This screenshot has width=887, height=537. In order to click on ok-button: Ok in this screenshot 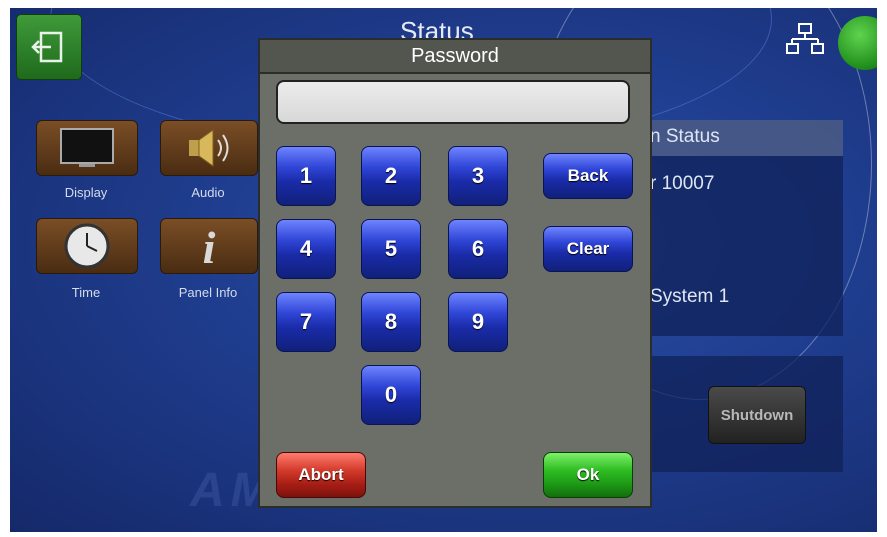, I will do `click(588, 475)`.